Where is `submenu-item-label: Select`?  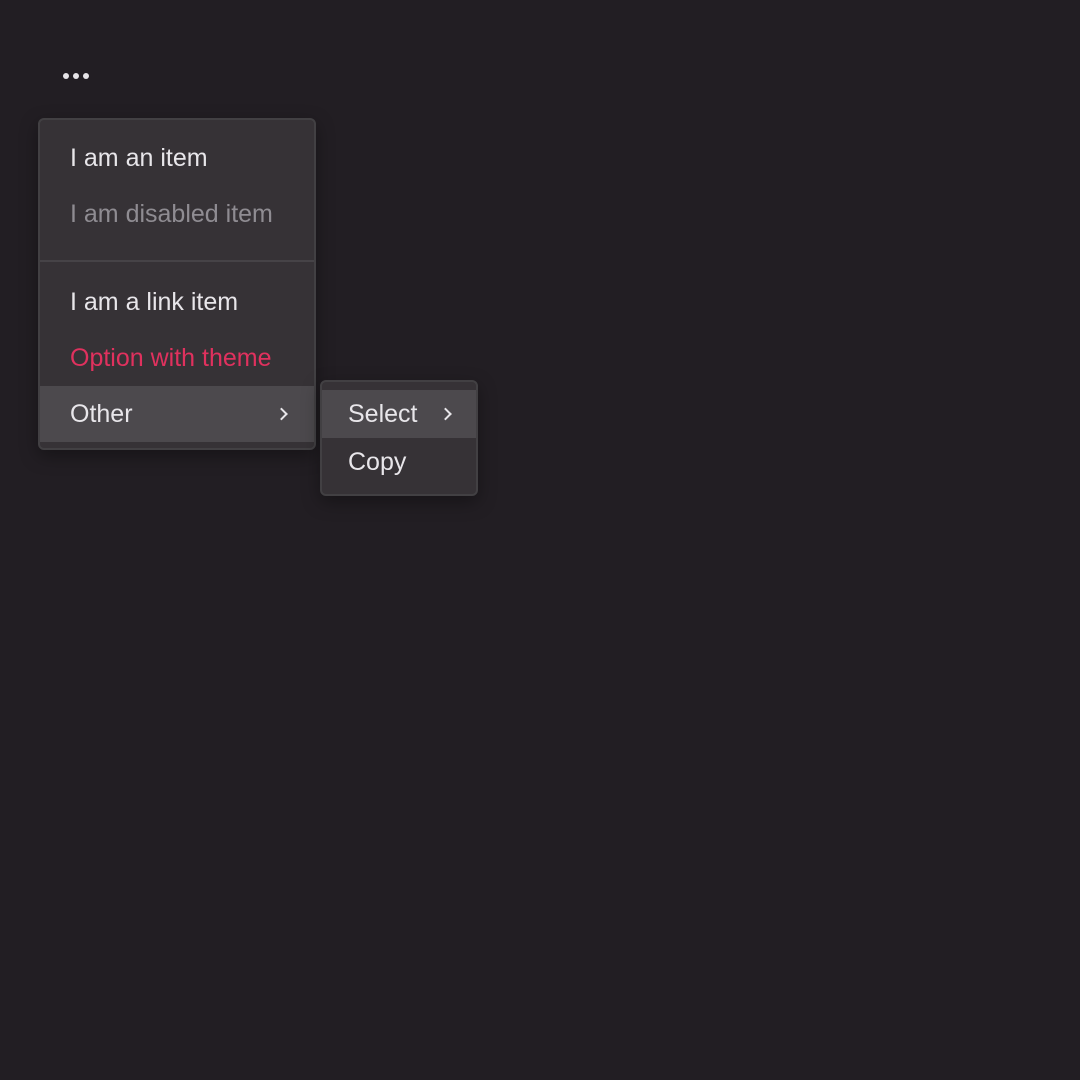
submenu-item-label: Select is located at coordinates (383, 413).